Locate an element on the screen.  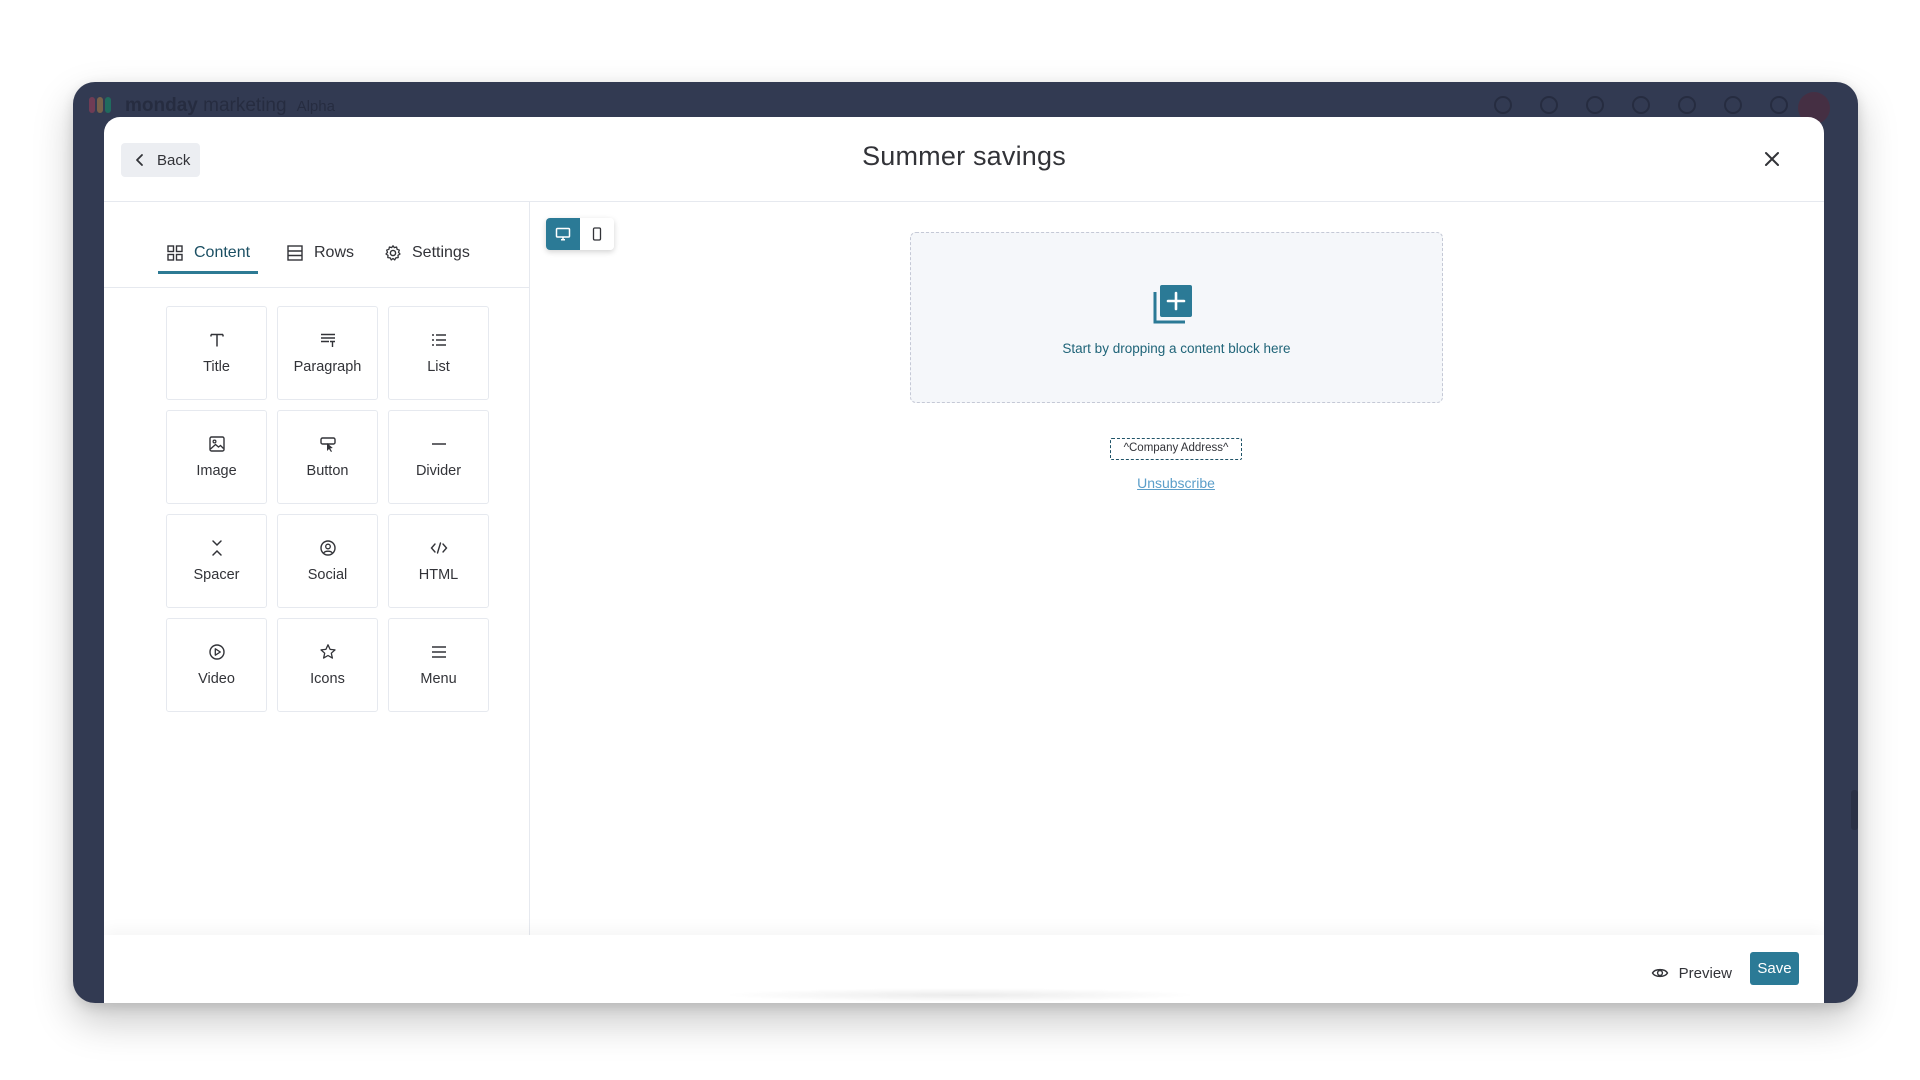
star-icon is located at coordinates (327, 651).